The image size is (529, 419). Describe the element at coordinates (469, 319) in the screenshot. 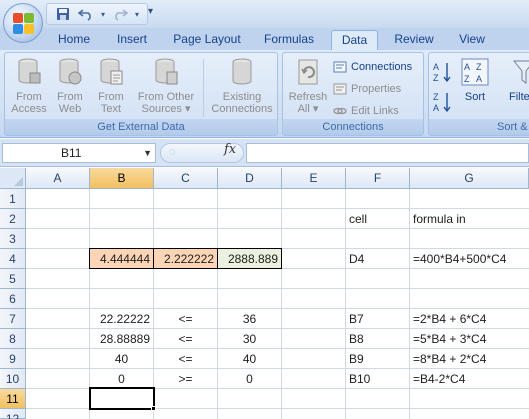

I see `cell-g7: =2*B4 + 6*C4` at that location.